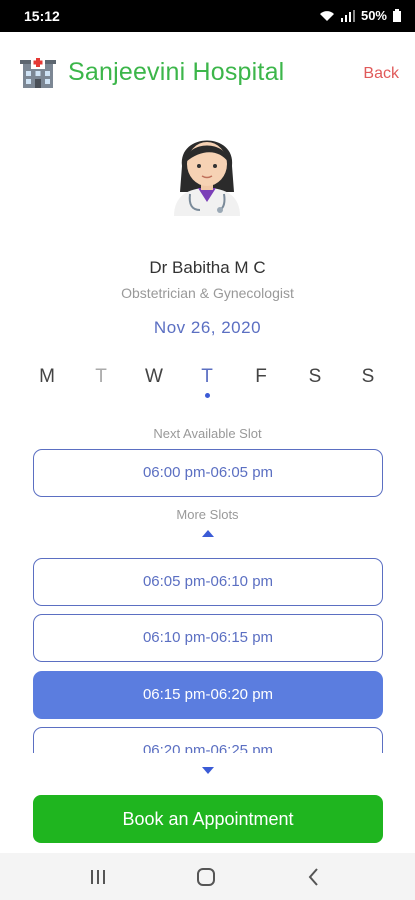 This screenshot has height=900, width=415. What do you see at coordinates (208, 819) in the screenshot?
I see `book-appointment-button: Book an Appointment` at bounding box center [208, 819].